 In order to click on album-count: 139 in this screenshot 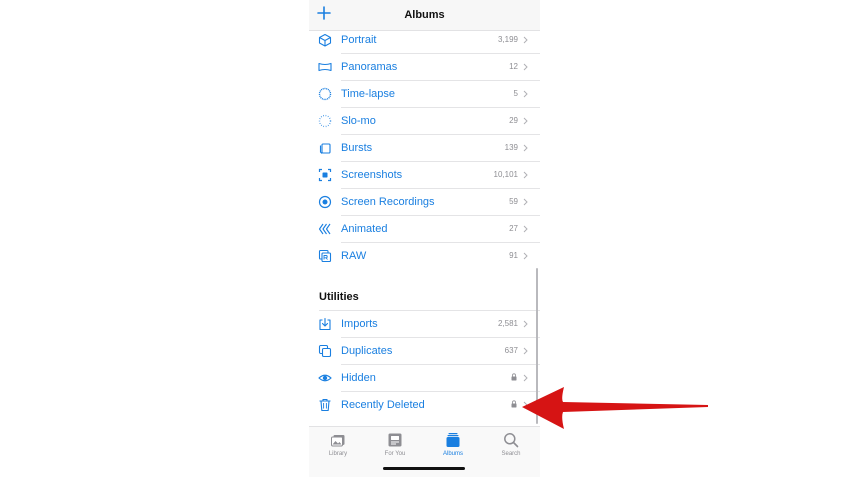, I will do `click(511, 147)`.